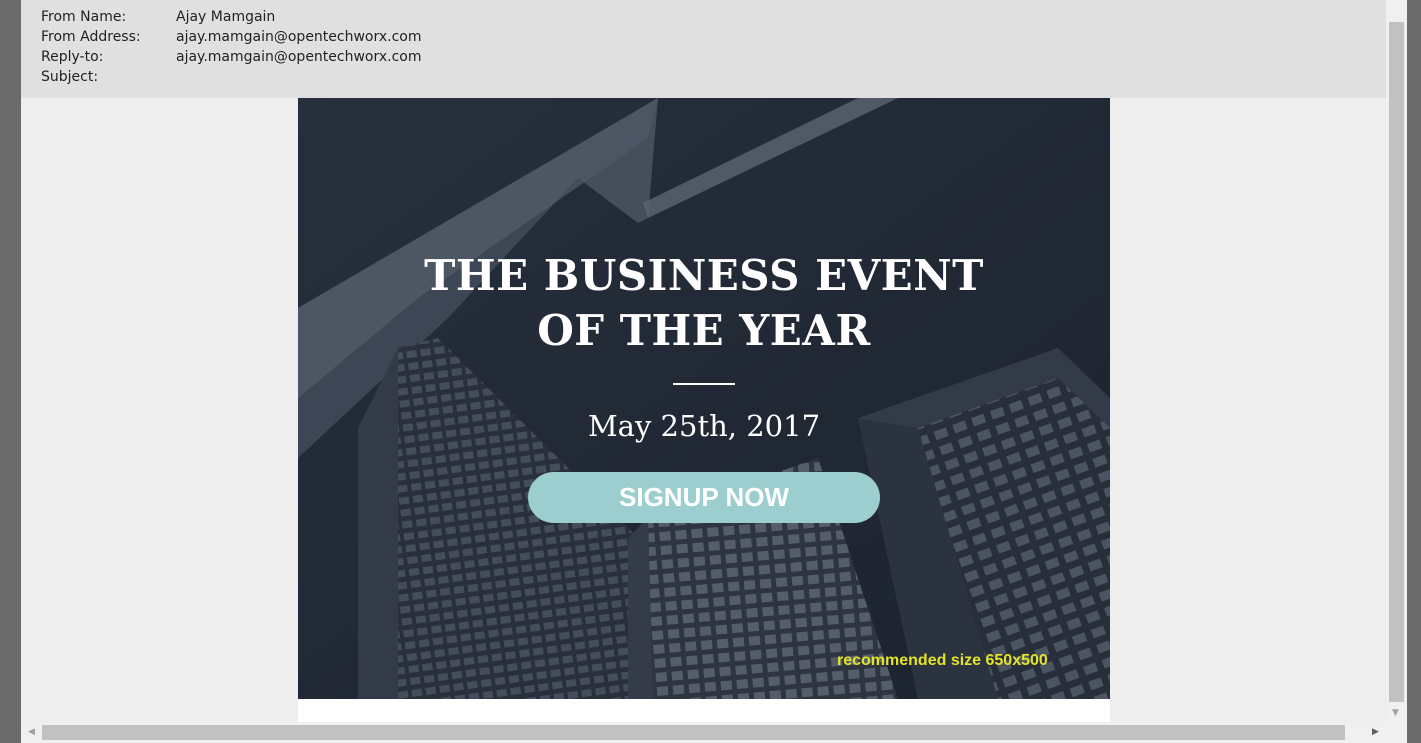  What do you see at coordinates (84, 17) in the screenshot?
I see `from-name-label: From Name:` at bounding box center [84, 17].